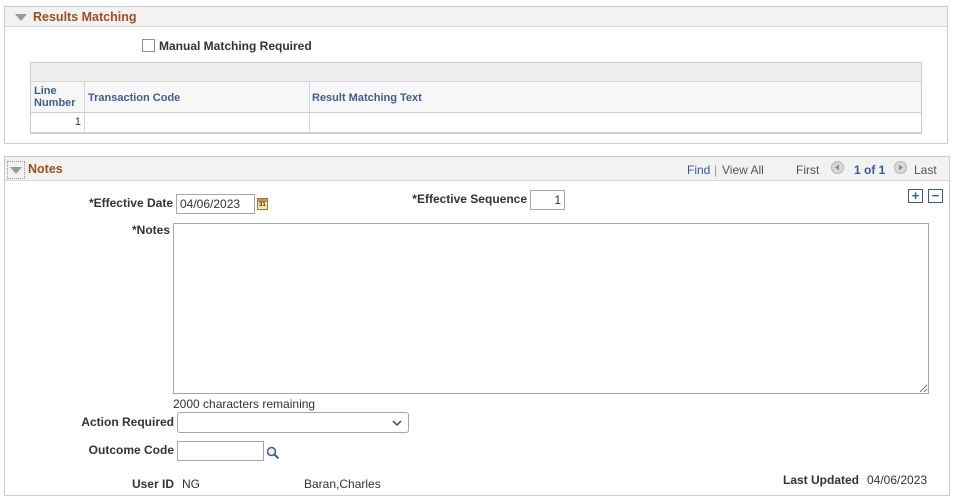  I want to click on outcome-code-label: Outcome Code, so click(131, 450).